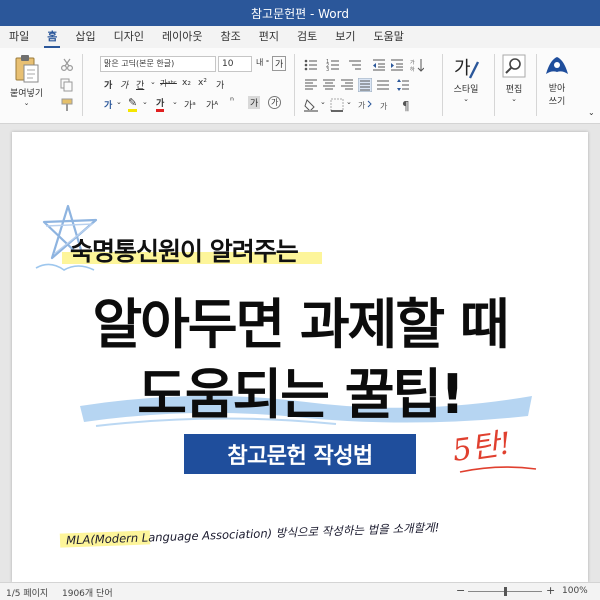  Describe the element at coordinates (27, 94) in the screenshot. I see `paste-label: 붙여넣기` at that location.